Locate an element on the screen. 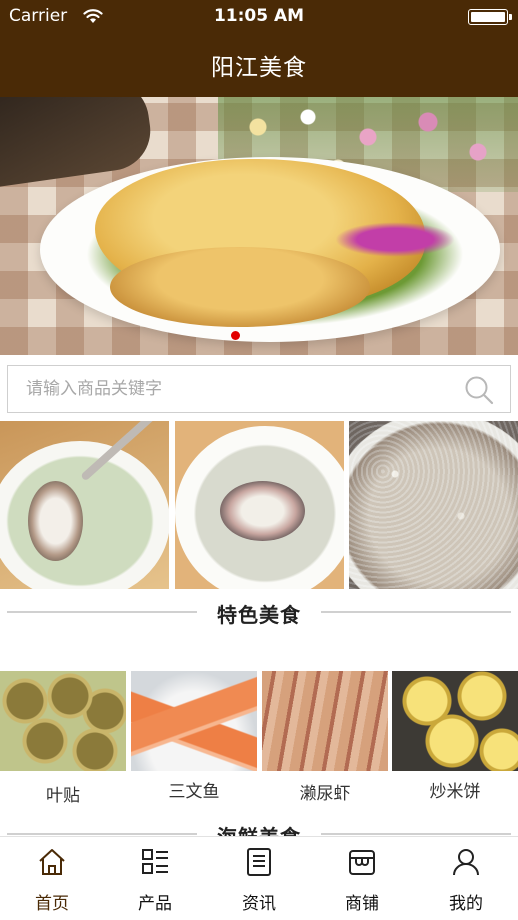 This screenshot has width=518, height=920. clock: 11:05 AM is located at coordinates (259, 16).